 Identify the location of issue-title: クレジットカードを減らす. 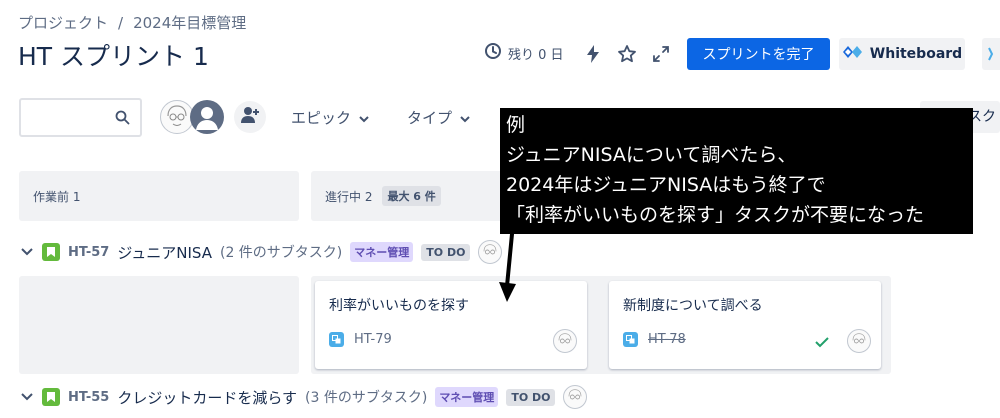
(207, 397).